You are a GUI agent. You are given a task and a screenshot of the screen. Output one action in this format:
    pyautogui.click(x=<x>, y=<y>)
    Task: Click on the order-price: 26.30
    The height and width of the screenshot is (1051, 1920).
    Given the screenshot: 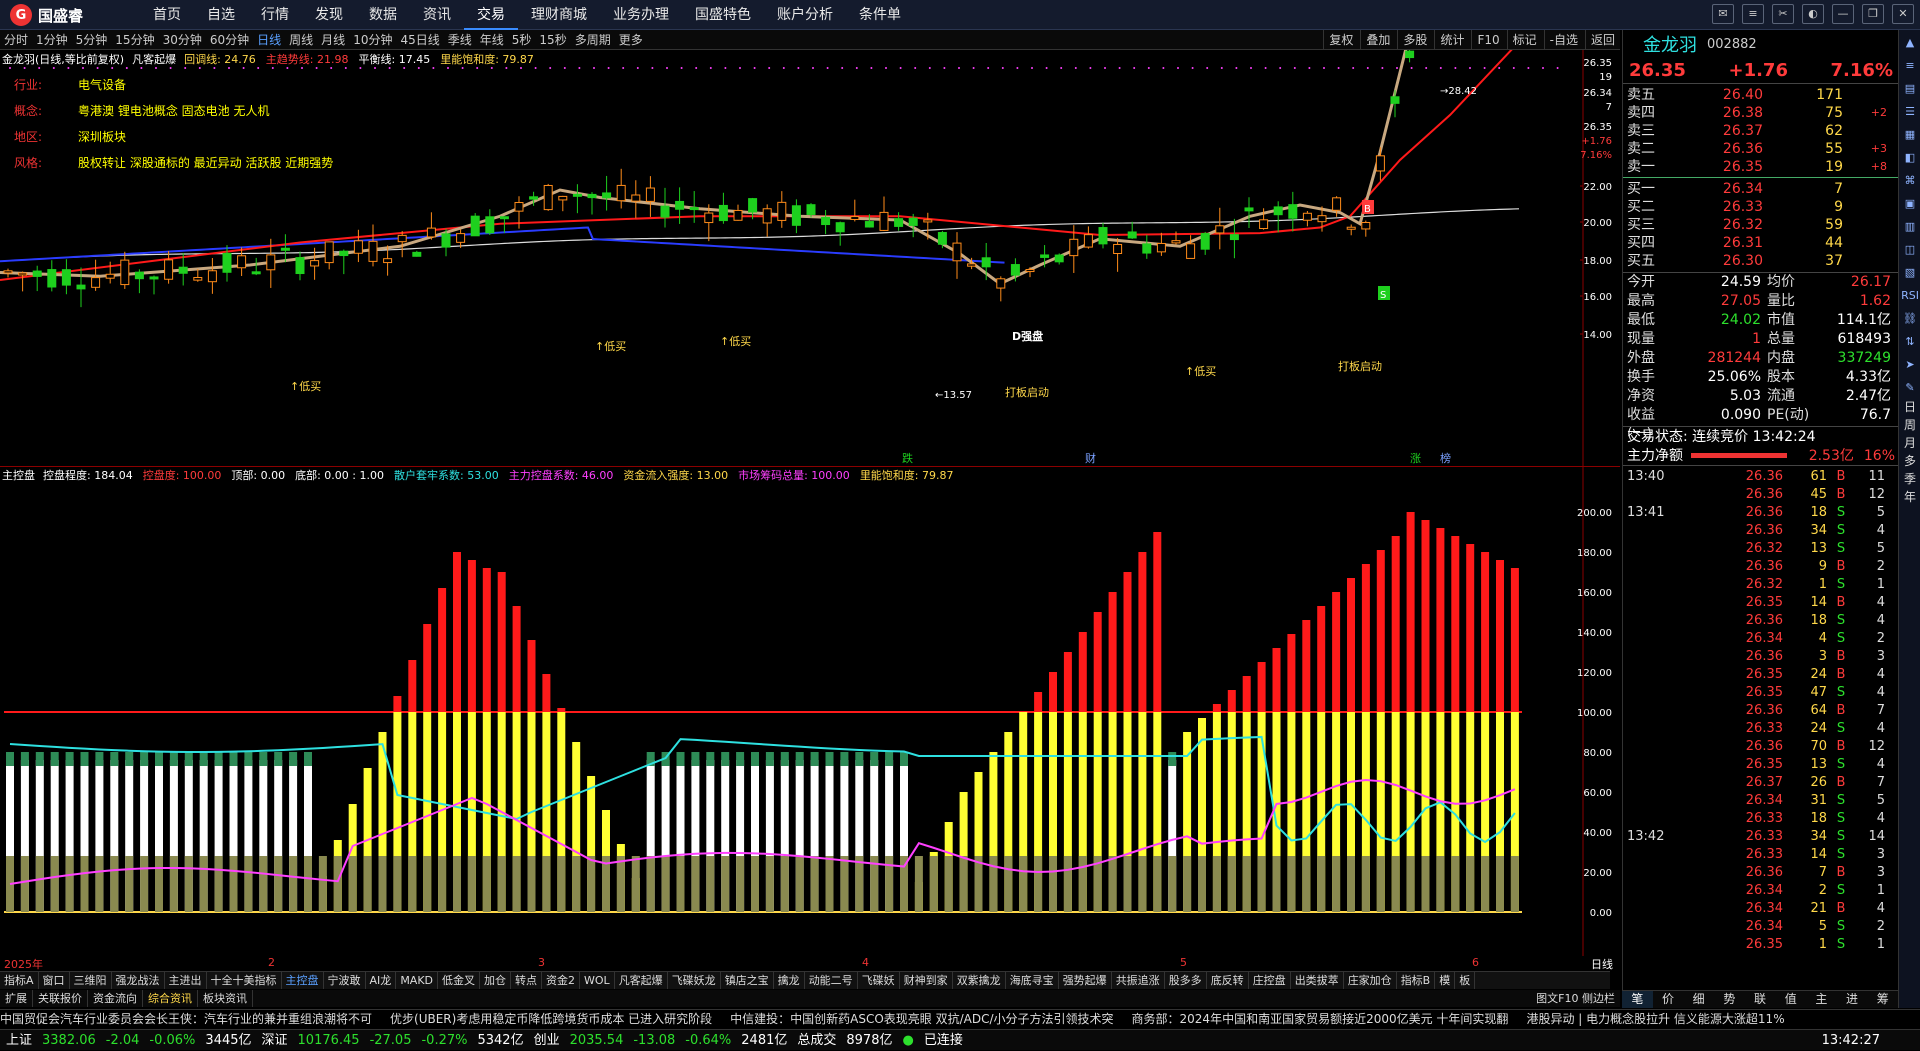 What is the action you would take?
    pyautogui.click(x=1723, y=261)
    